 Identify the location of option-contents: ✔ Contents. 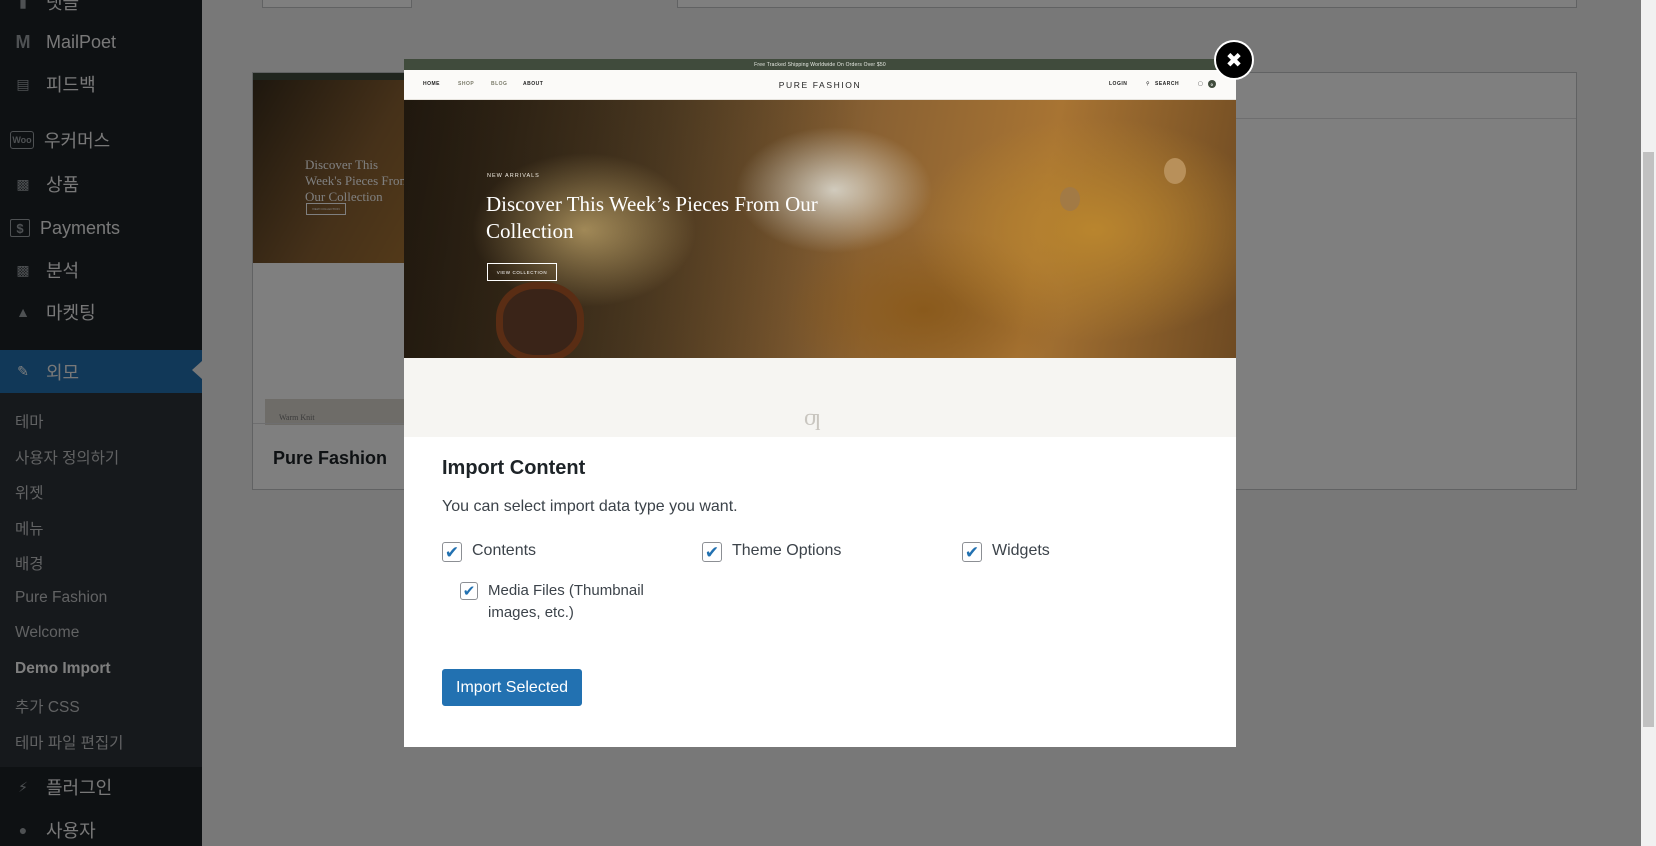
(489, 552).